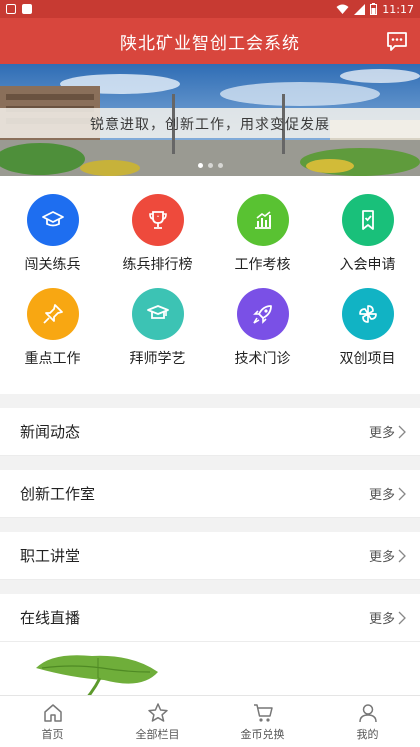  I want to click on section-title: 职工讲堂, so click(50, 556).